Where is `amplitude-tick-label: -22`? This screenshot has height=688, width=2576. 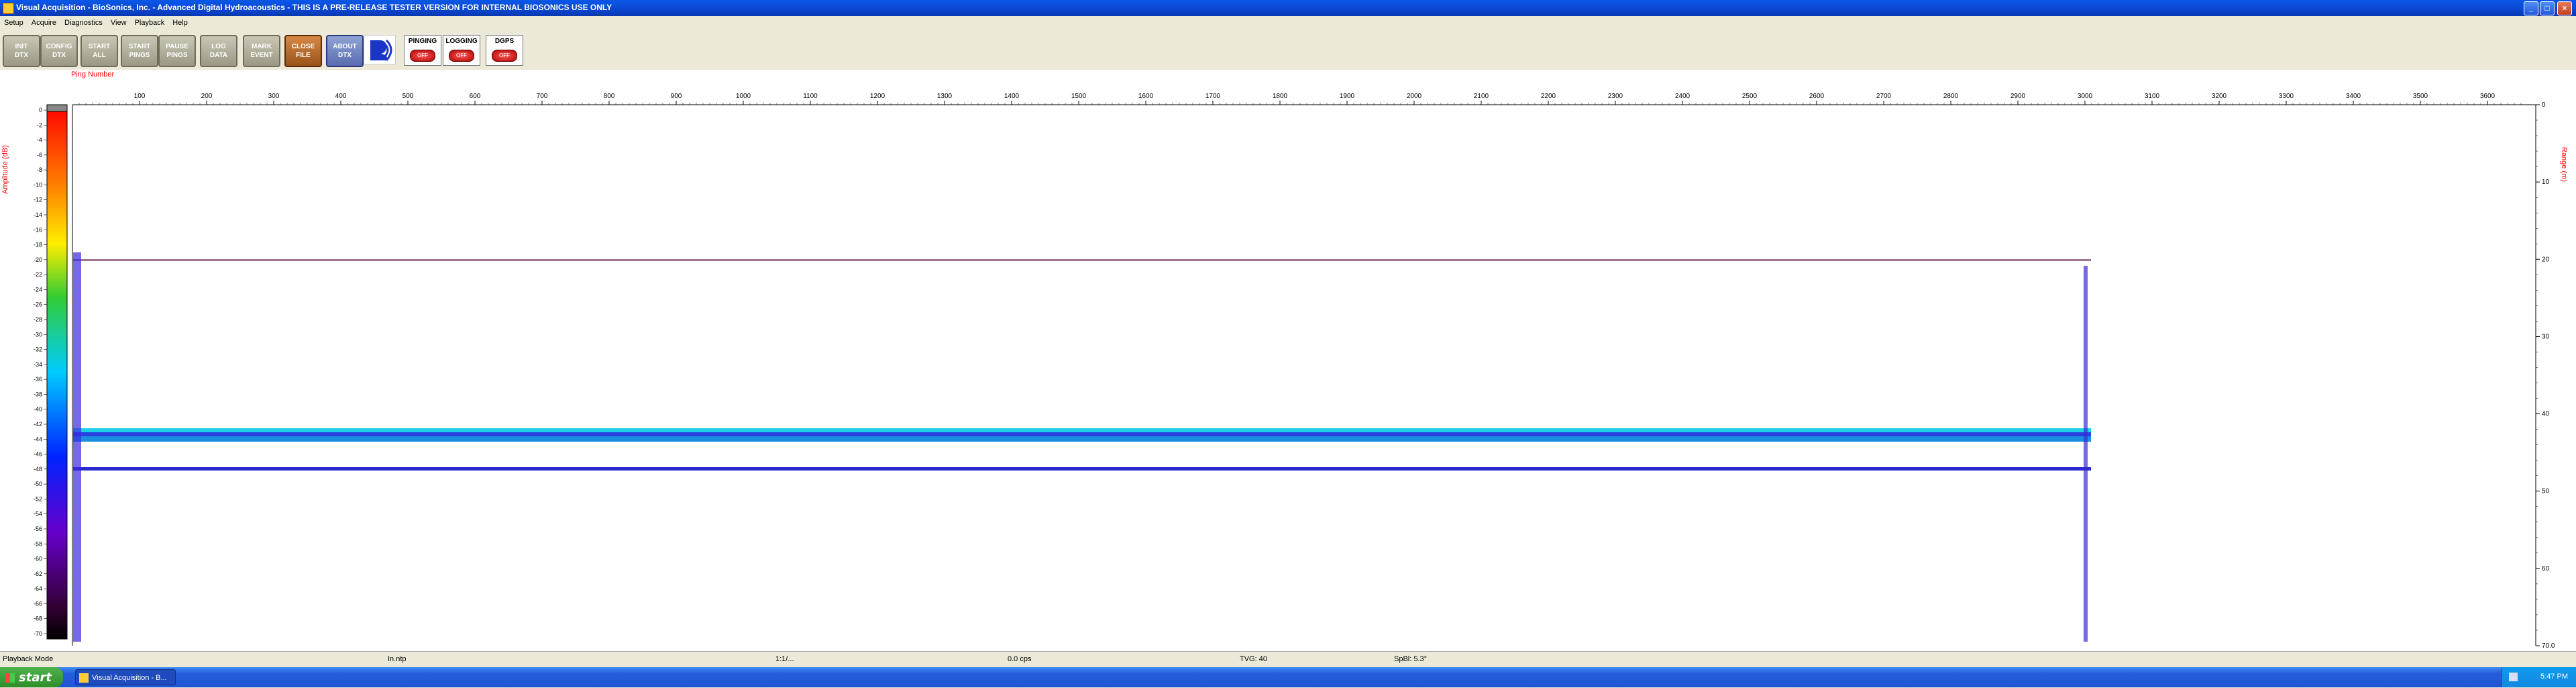
amplitude-tick-label: -22 is located at coordinates (38, 274).